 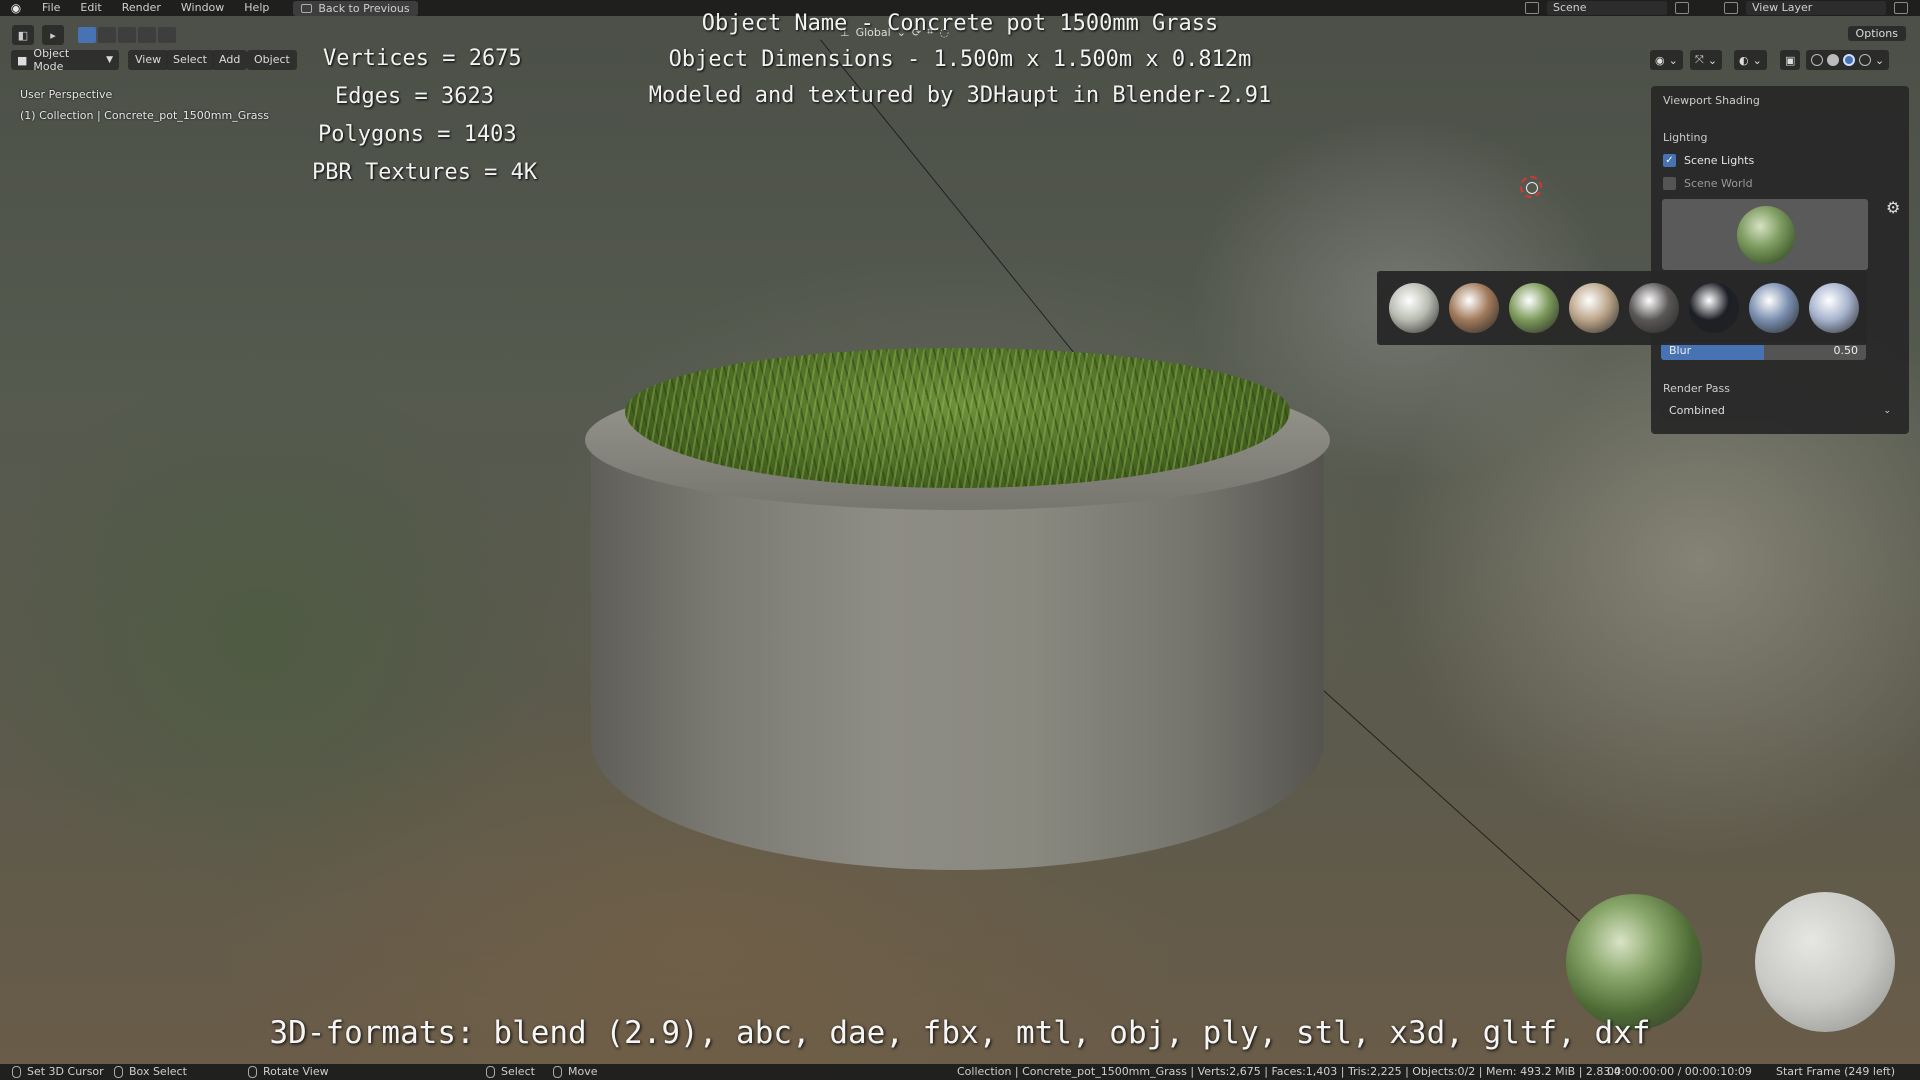 I want to click on object-name: Object Name - Concrete pot 1500mm Grass, so click(x=960, y=23).